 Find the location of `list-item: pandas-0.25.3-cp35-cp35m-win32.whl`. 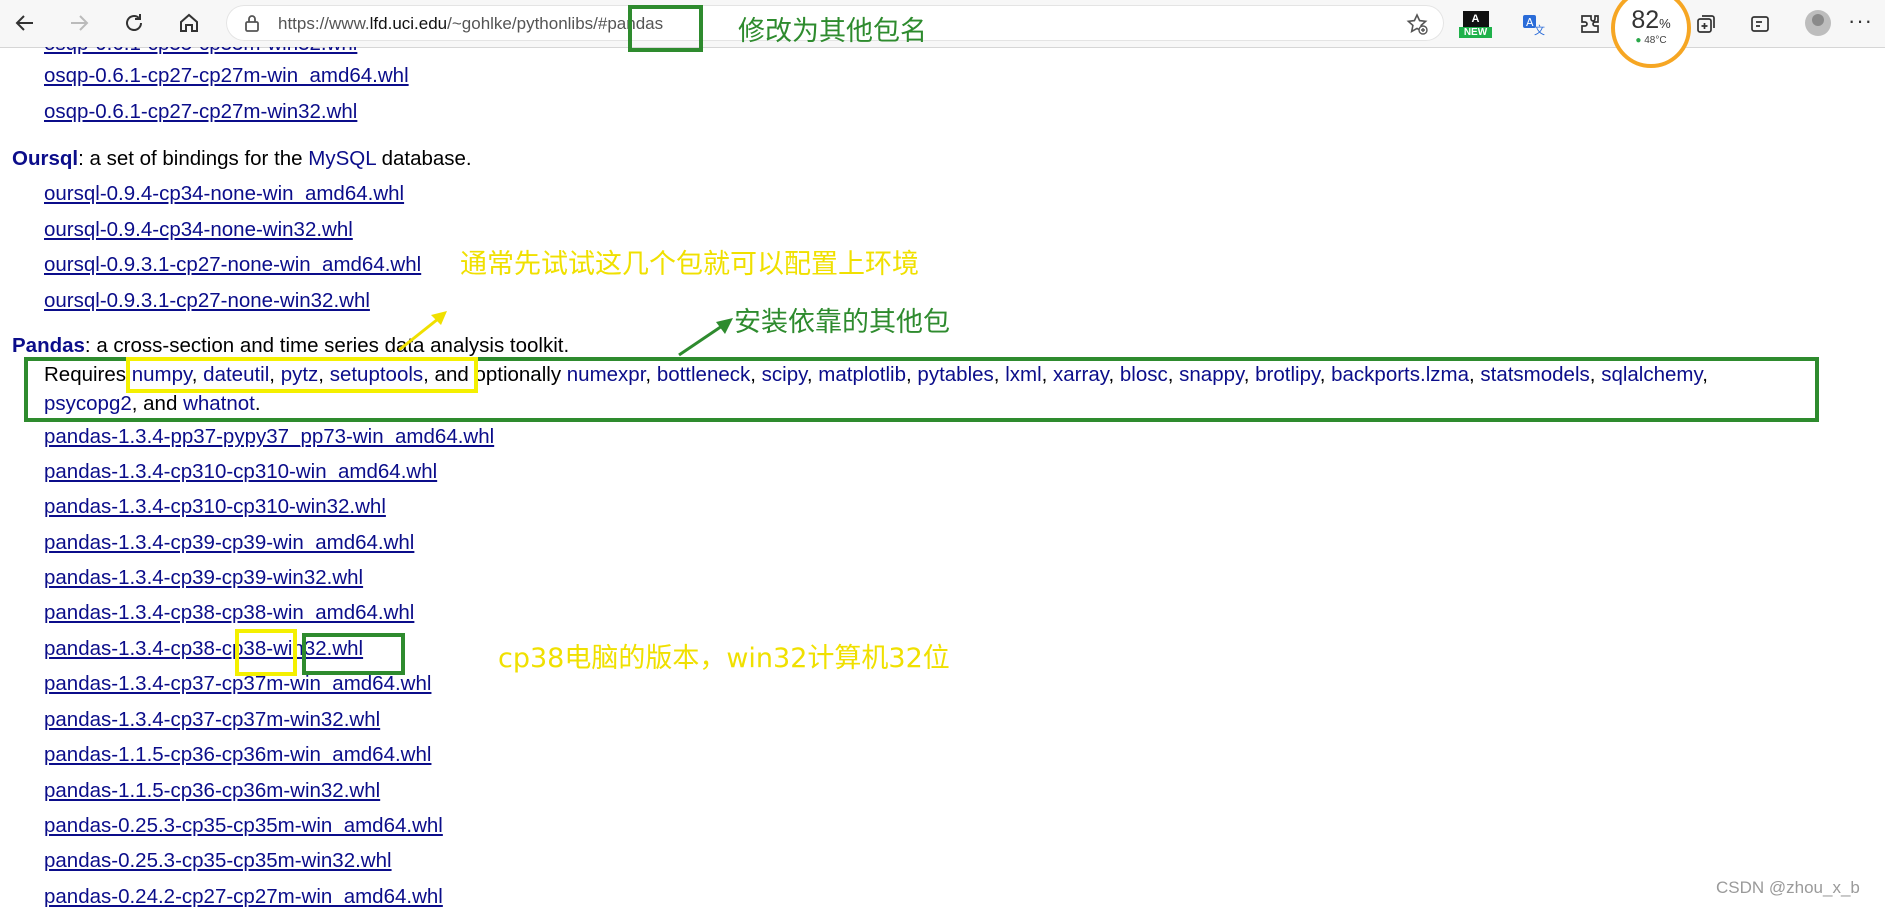

list-item: pandas-0.25.3-cp35-cp35m-win32.whl is located at coordinates (218, 861).